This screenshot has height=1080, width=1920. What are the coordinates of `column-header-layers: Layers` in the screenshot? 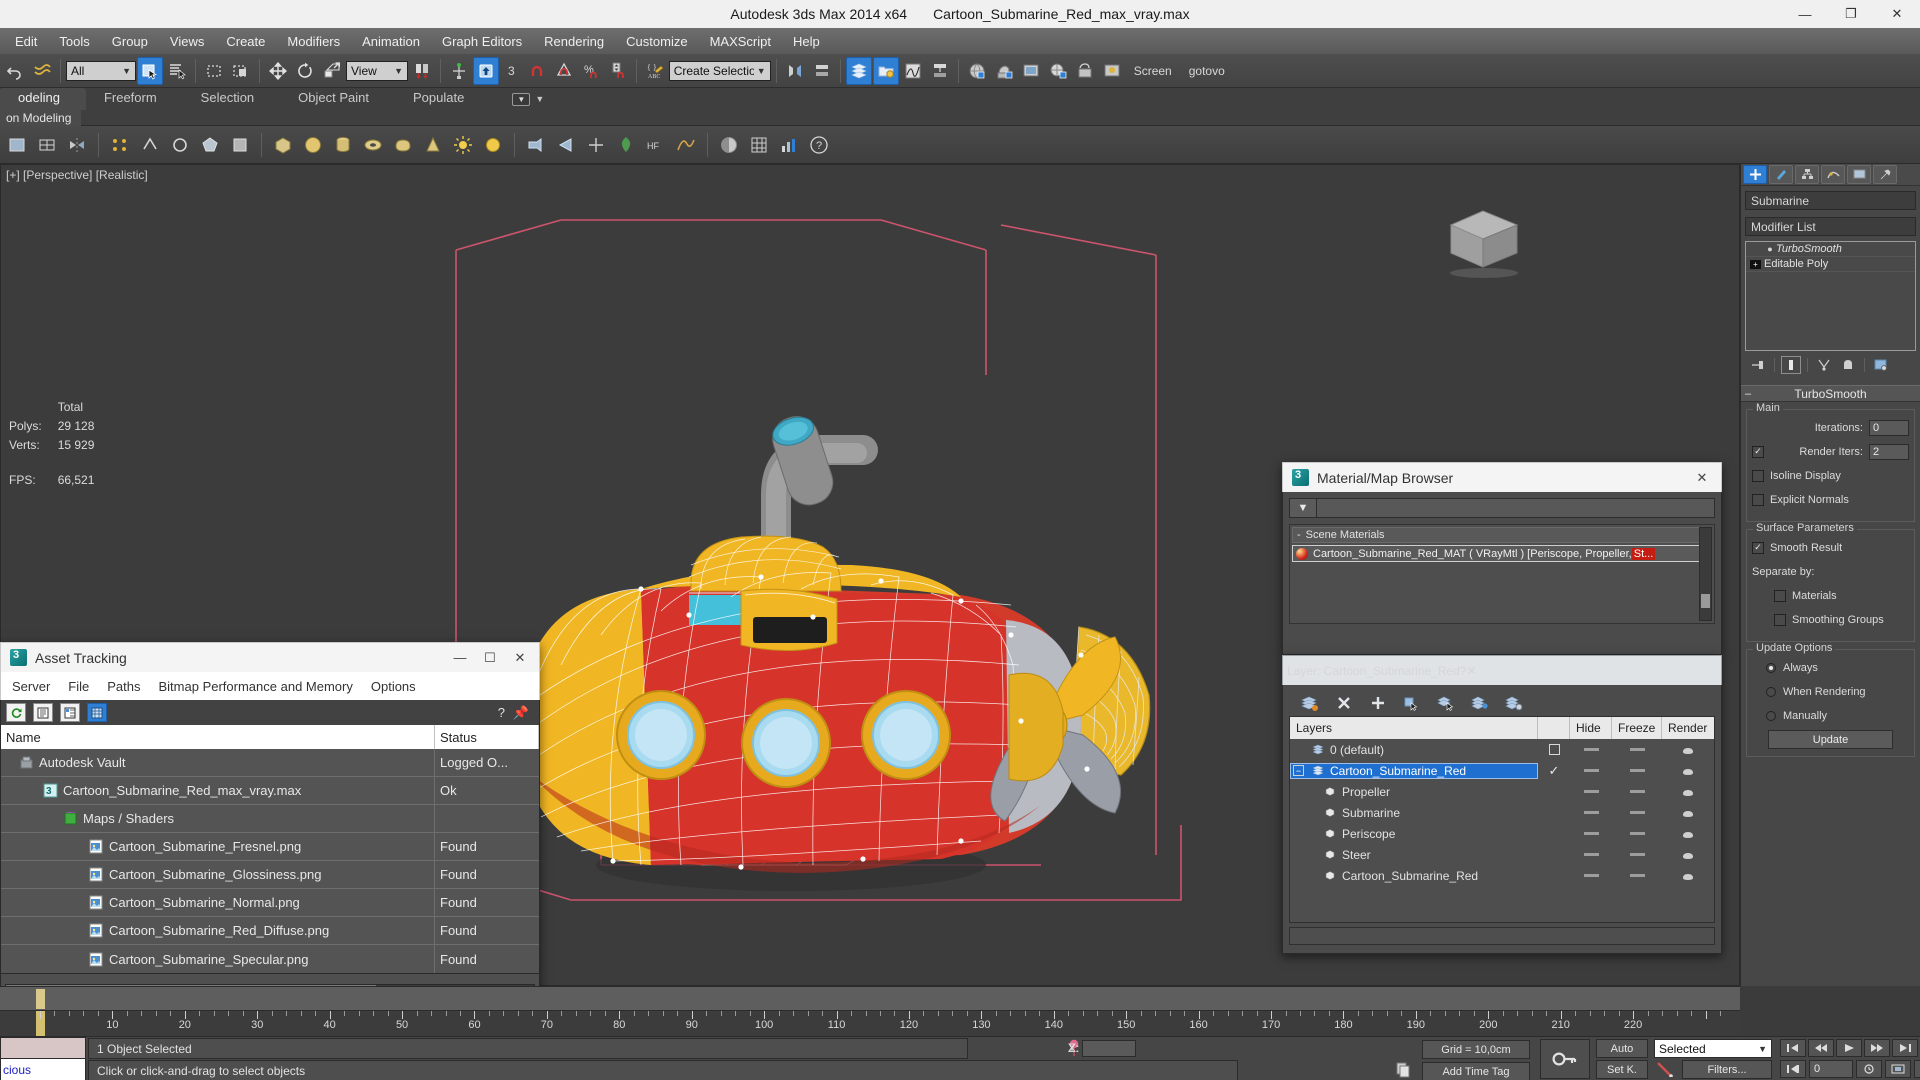 It's located at (1414, 728).